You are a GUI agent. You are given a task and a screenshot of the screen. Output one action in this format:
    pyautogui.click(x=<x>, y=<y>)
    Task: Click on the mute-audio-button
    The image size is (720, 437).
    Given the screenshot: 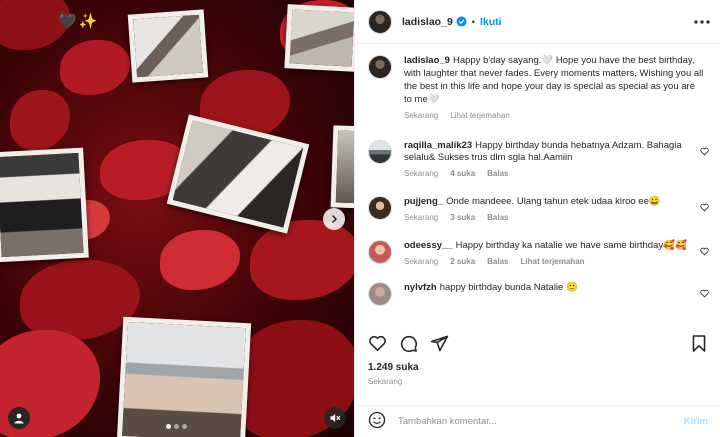 What is the action you would take?
    pyautogui.click(x=335, y=418)
    